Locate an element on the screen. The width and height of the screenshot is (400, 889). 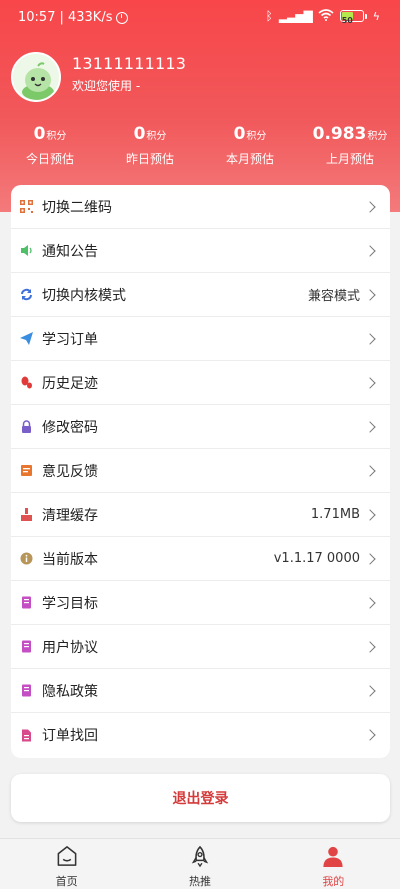
nav-label: 热推 is located at coordinates (199, 881).